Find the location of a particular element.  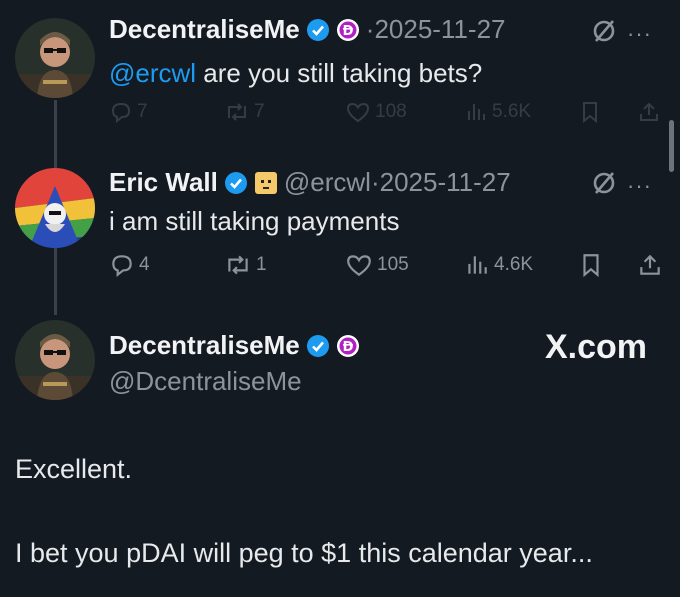

repost-button: 7 is located at coordinates (244, 112).